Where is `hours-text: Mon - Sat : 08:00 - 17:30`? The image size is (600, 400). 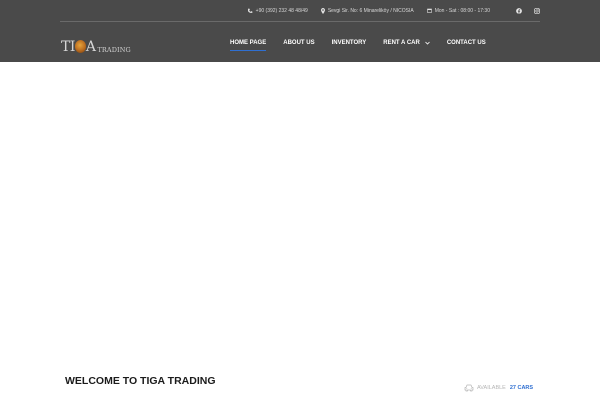
hours-text: Mon - Sat : 08:00 - 17:30 is located at coordinates (462, 10).